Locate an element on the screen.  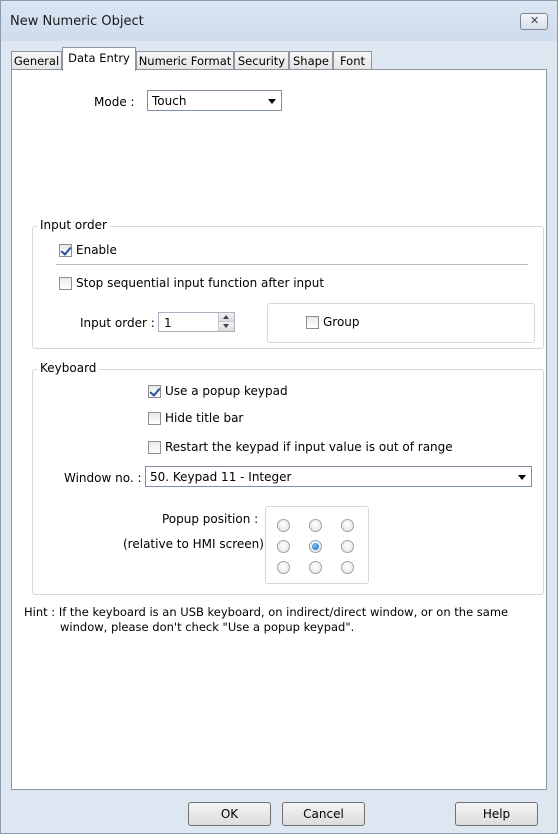
tab-security: Security is located at coordinates (261, 60).